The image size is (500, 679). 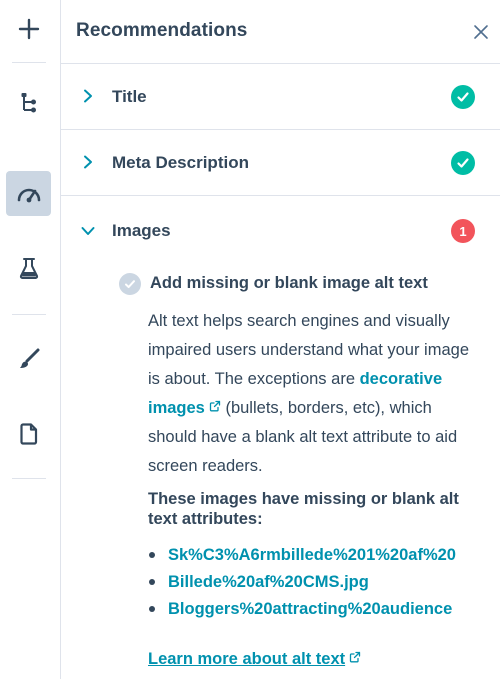 I want to click on issue-count-badge: 1, so click(x=463, y=231).